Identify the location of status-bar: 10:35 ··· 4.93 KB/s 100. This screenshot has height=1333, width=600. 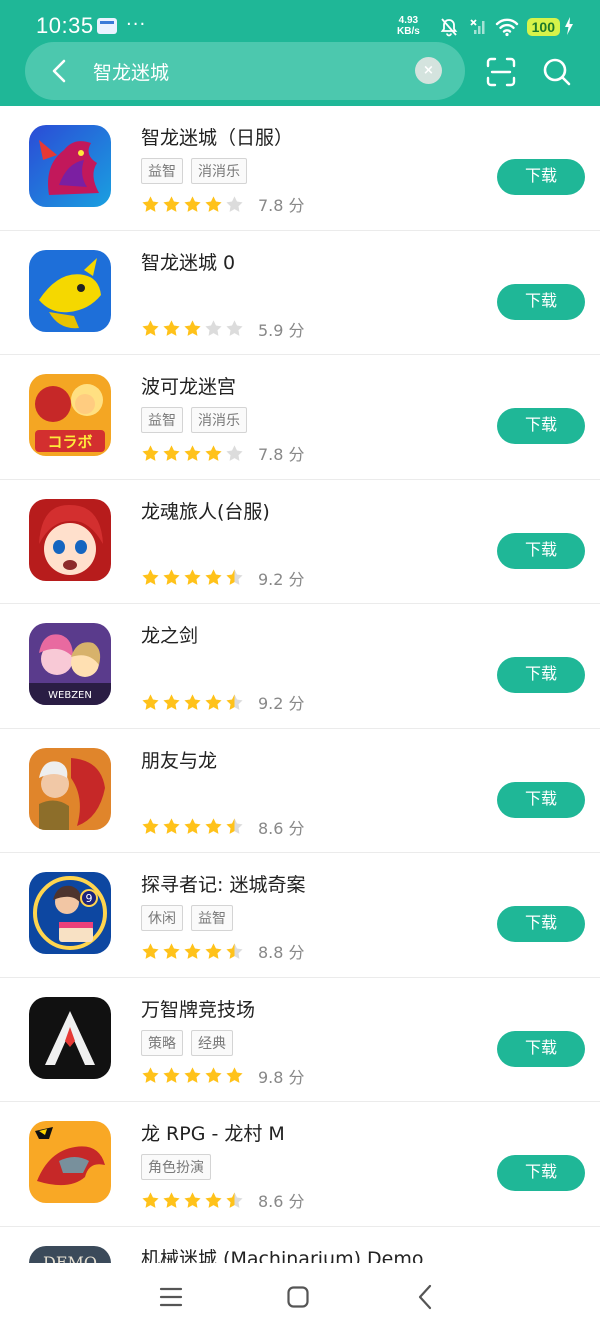
(300, 23).